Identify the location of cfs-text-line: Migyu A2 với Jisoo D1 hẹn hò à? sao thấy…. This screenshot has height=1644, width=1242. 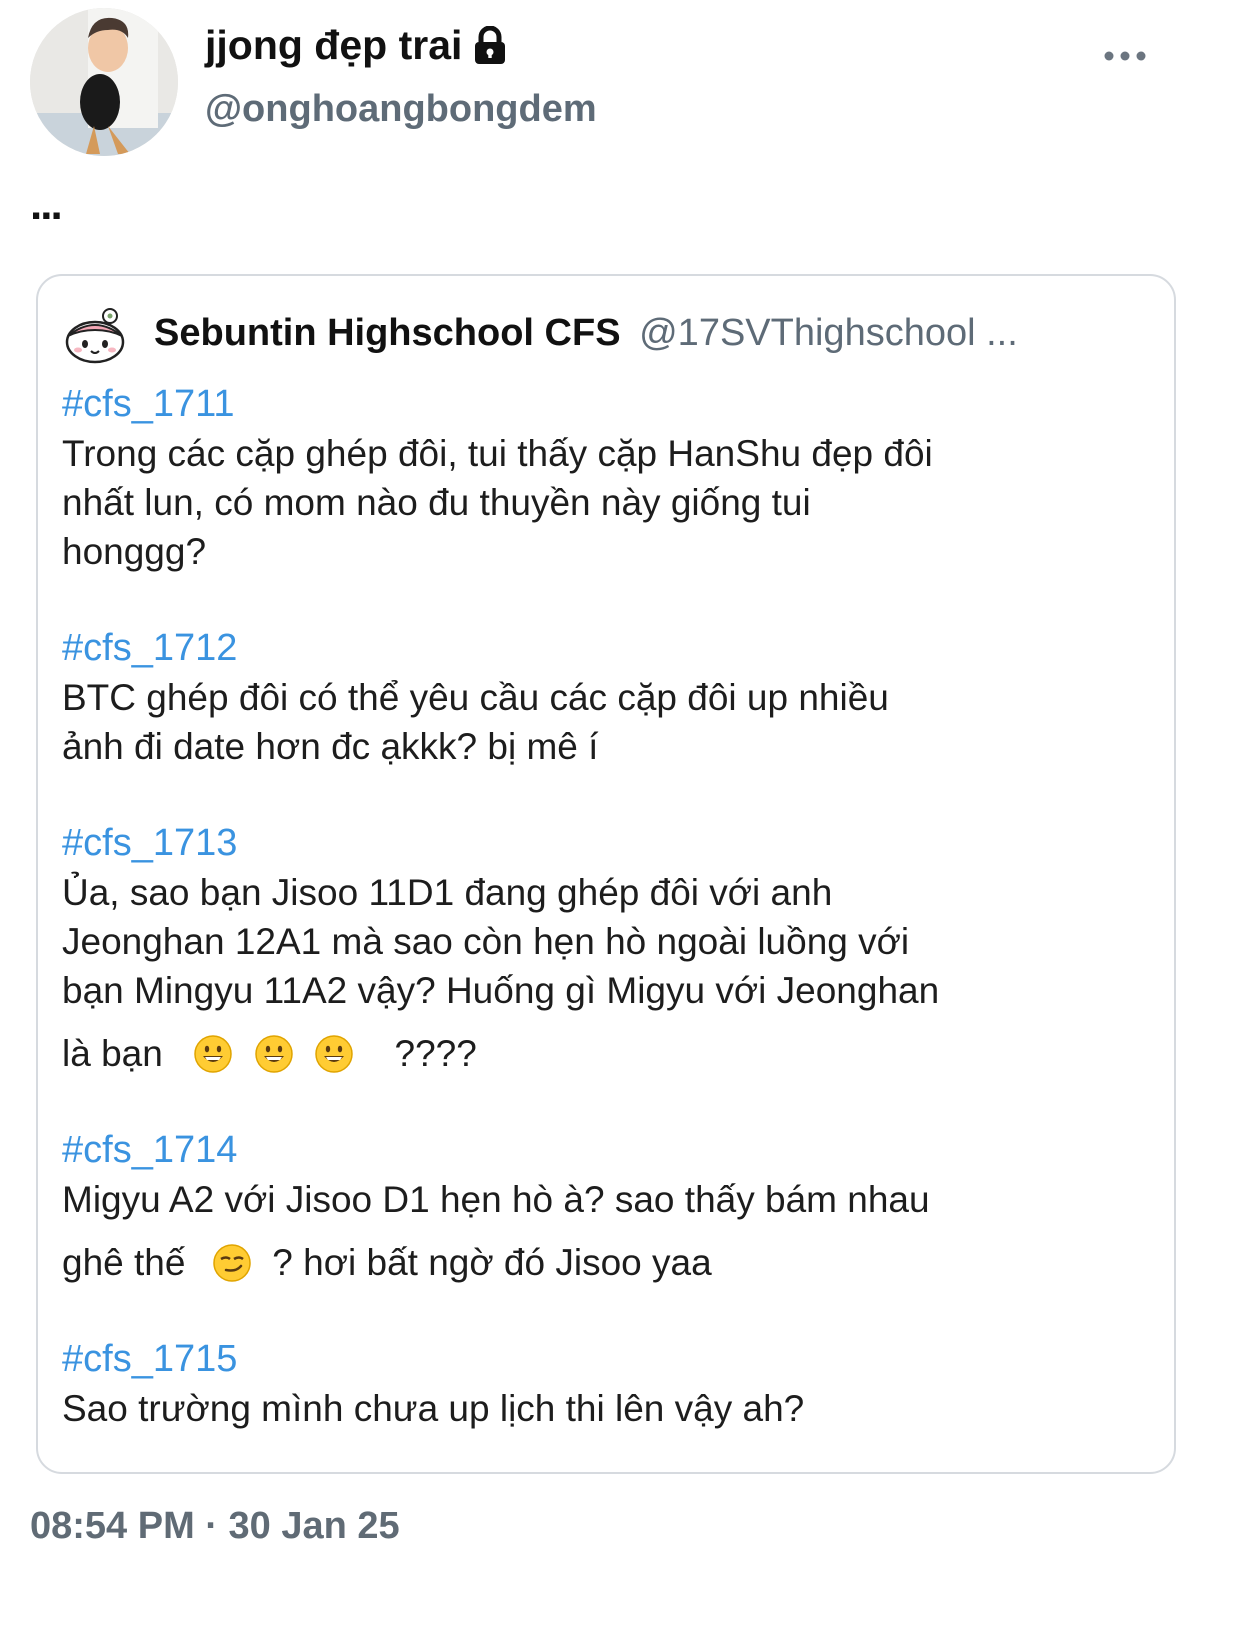
(496, 1199).